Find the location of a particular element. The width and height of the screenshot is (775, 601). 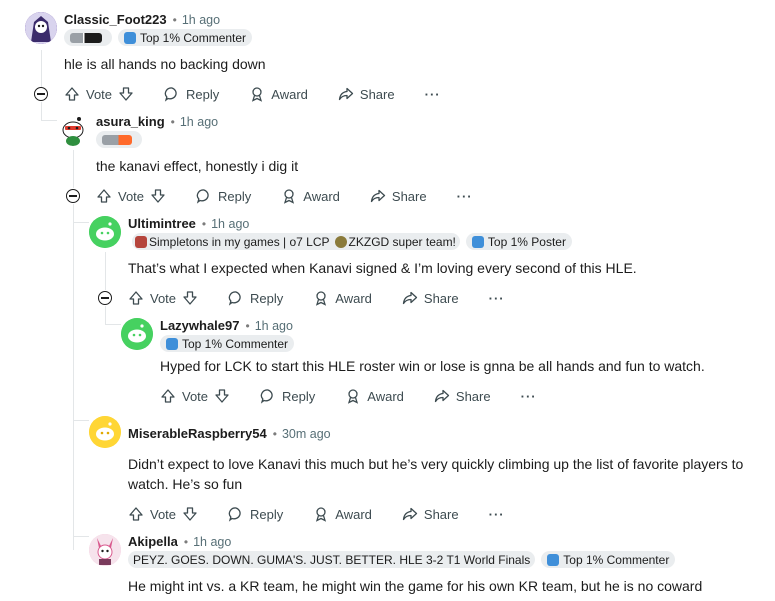

comment-body: the kanavi effect, honestly i dig it is located at coordinates (197, 166).